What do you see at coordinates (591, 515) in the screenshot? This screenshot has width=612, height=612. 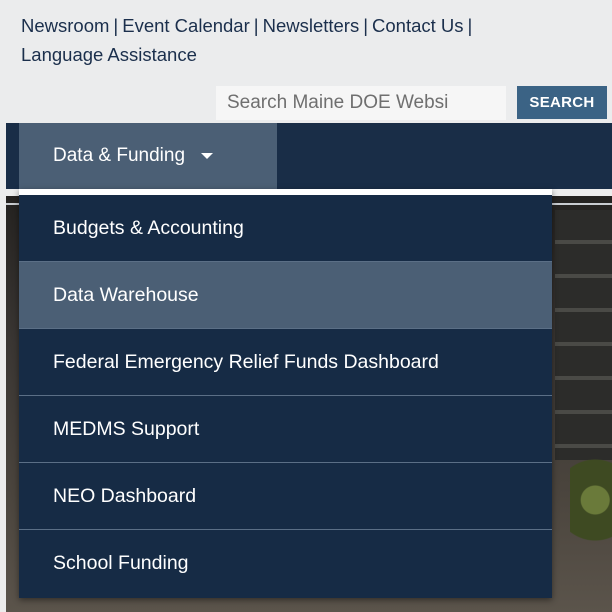 I see `hero-foliage` at bounding box center [591, 515].